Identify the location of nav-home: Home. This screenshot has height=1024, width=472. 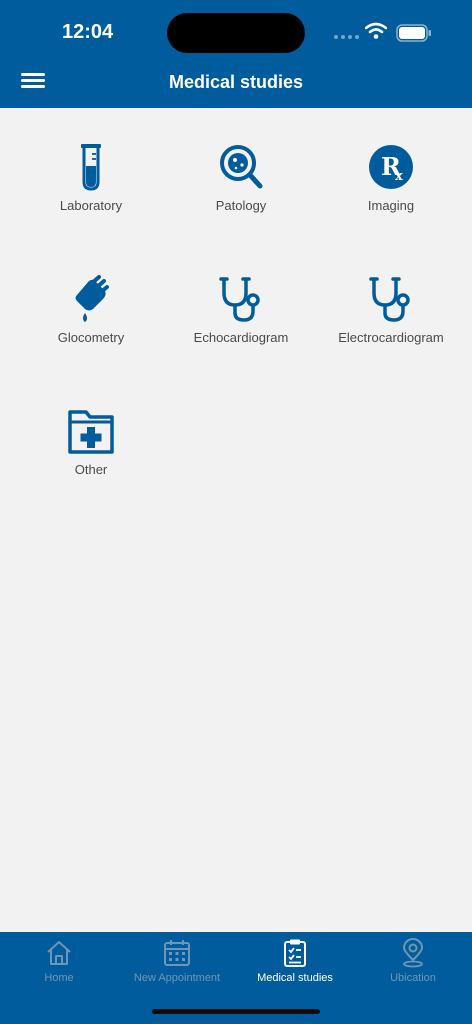
(59, 978).